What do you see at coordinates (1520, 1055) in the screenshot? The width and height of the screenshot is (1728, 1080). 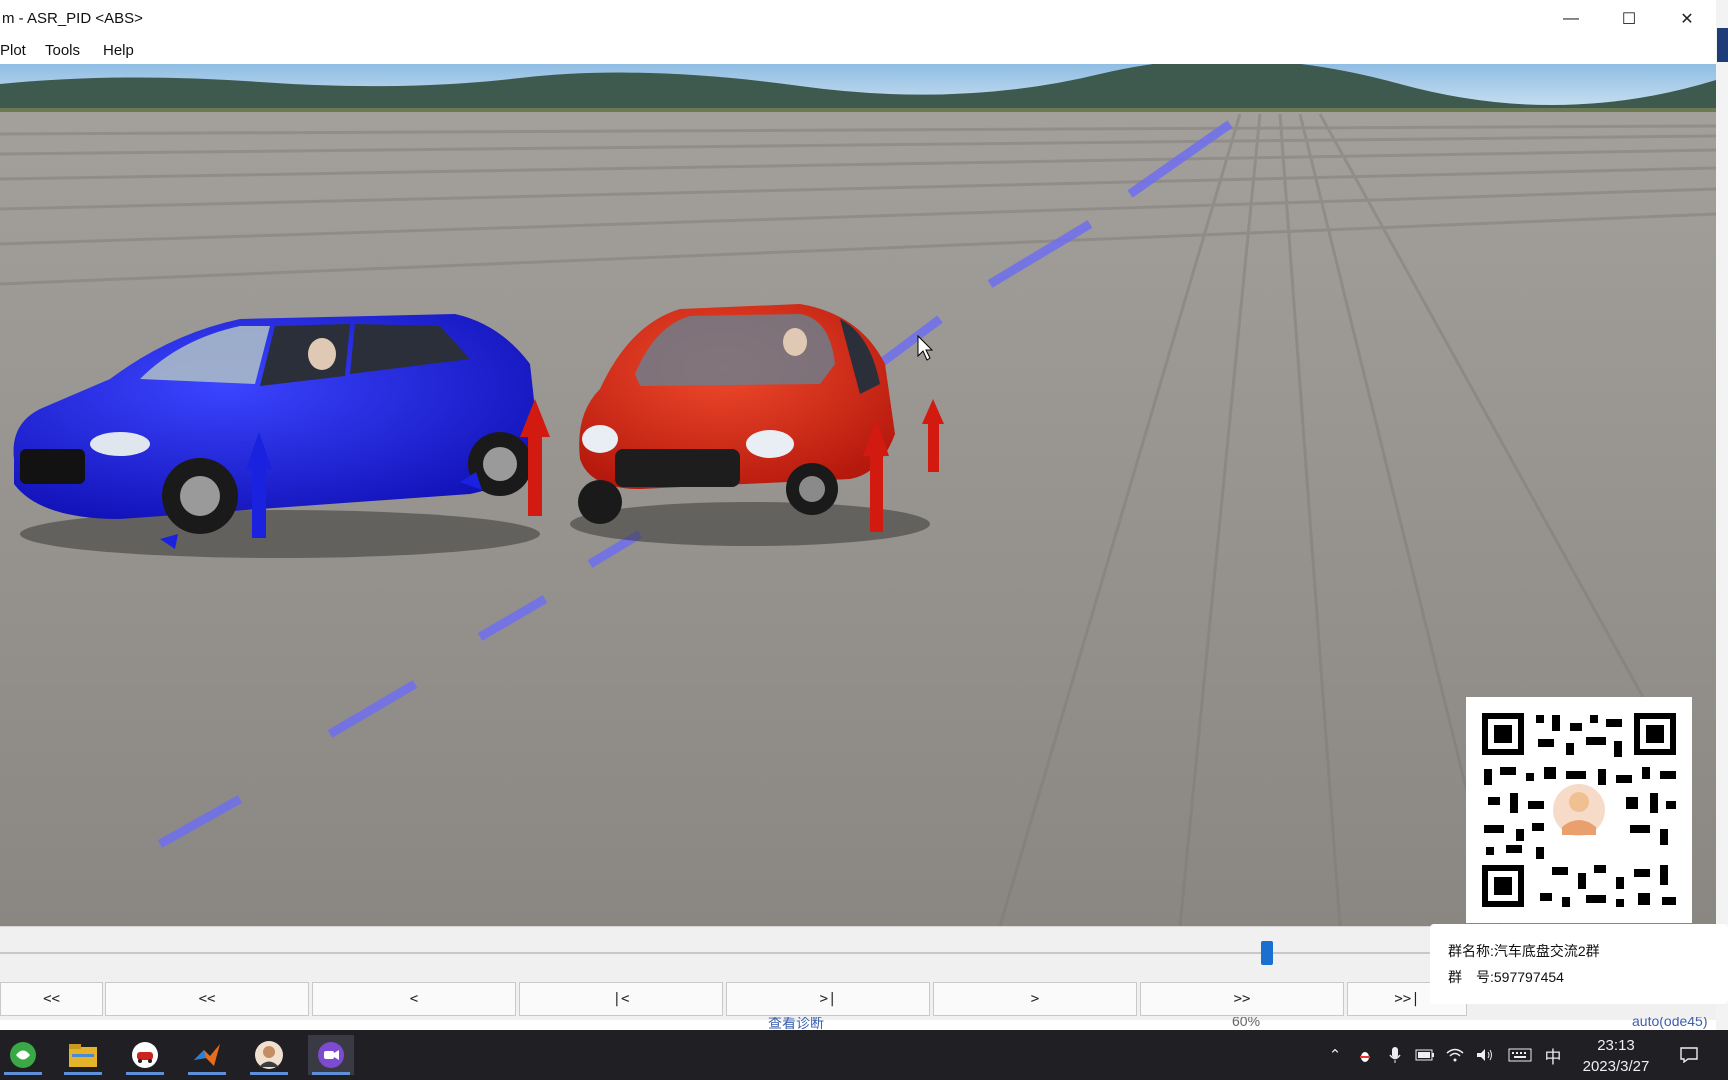 I see `keyboard-icon` at bounding box center [1520, 1055].